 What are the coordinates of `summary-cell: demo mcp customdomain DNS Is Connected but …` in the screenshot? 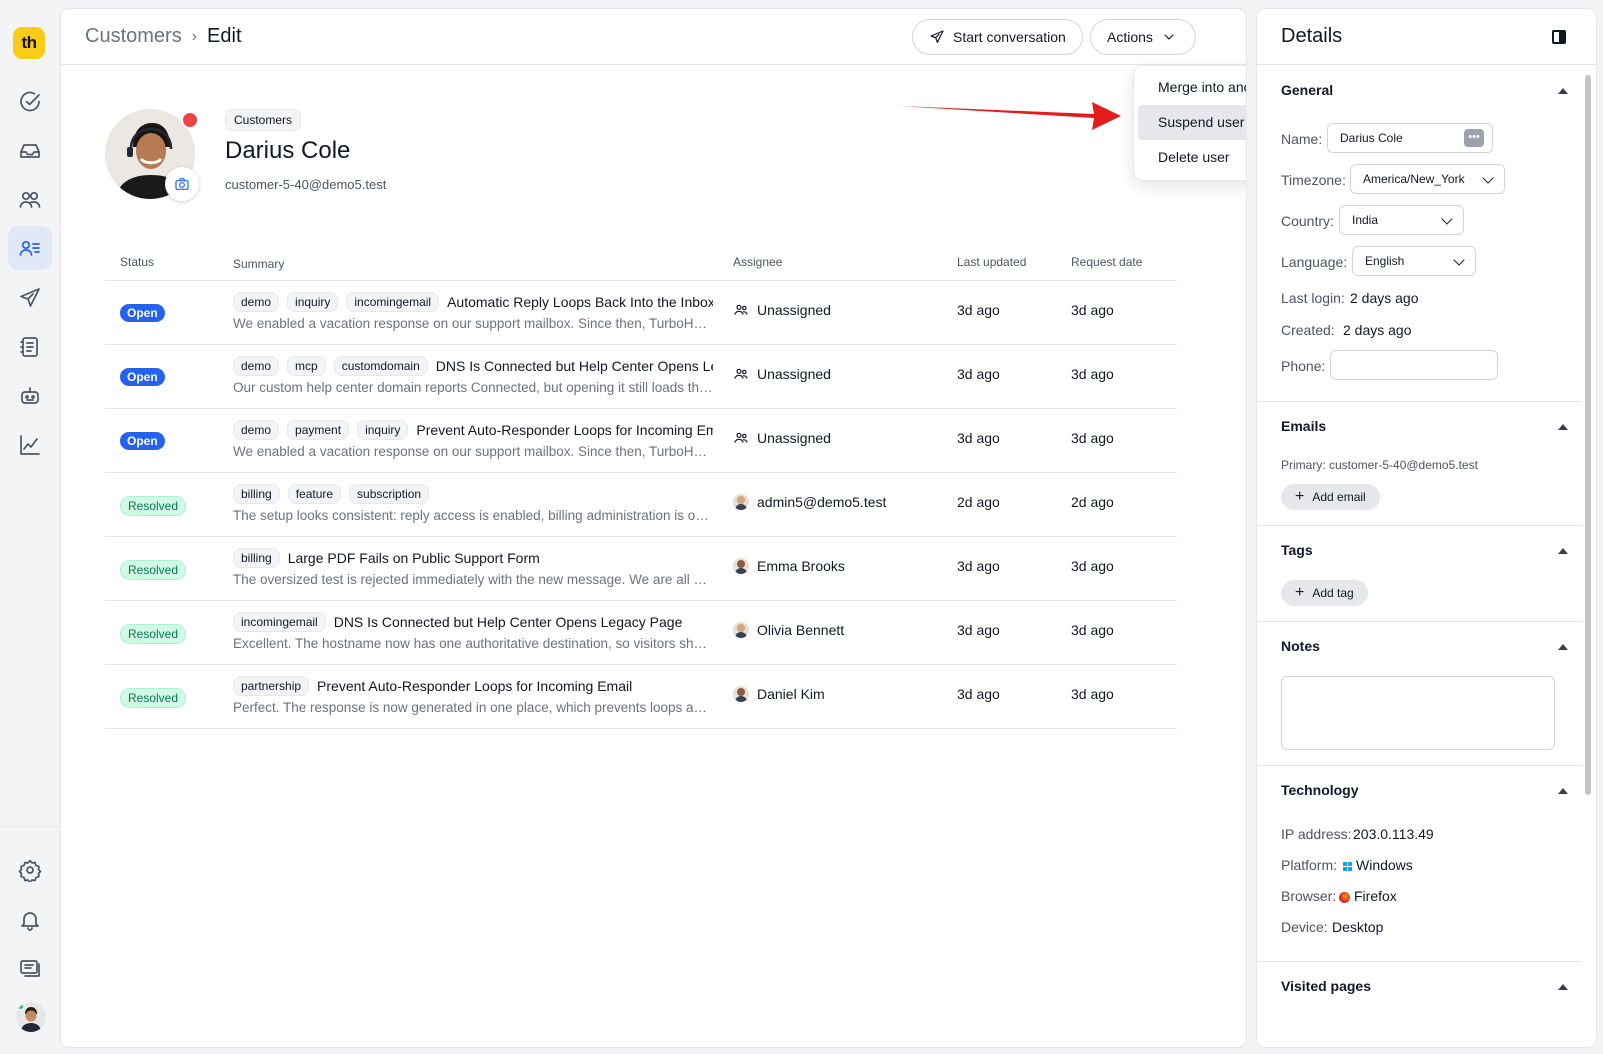 It's located at (473, 375).